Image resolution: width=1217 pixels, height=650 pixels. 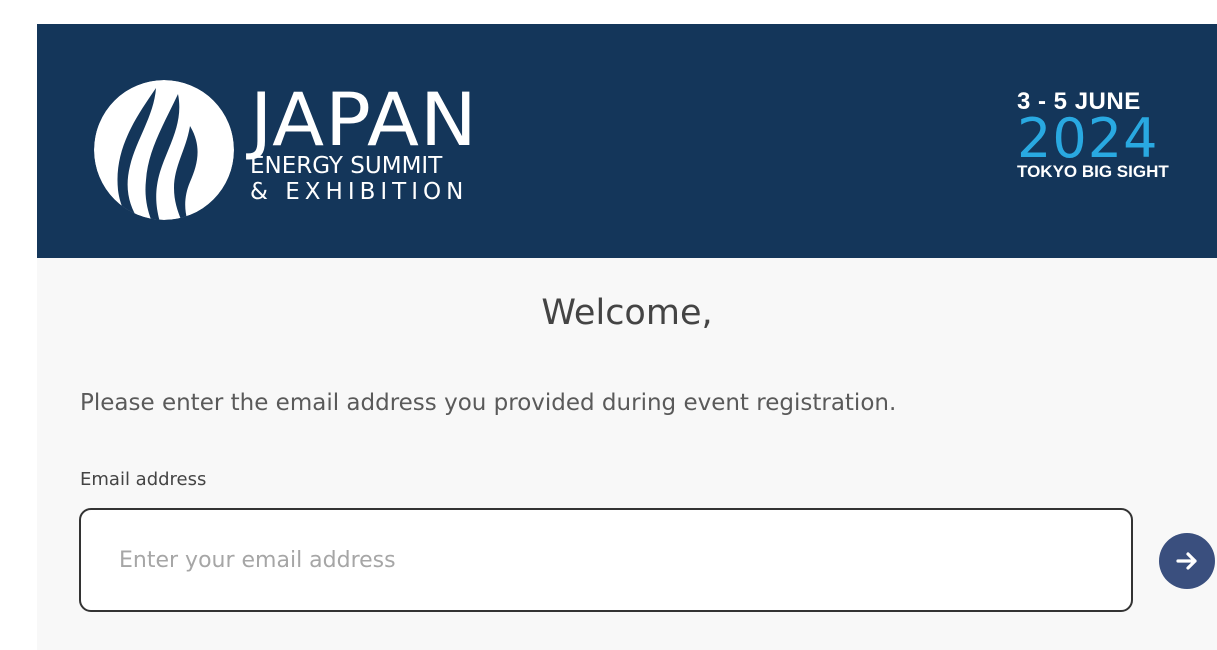 I want to click on logo-title: JAPAN, so click(x=364, y=120).